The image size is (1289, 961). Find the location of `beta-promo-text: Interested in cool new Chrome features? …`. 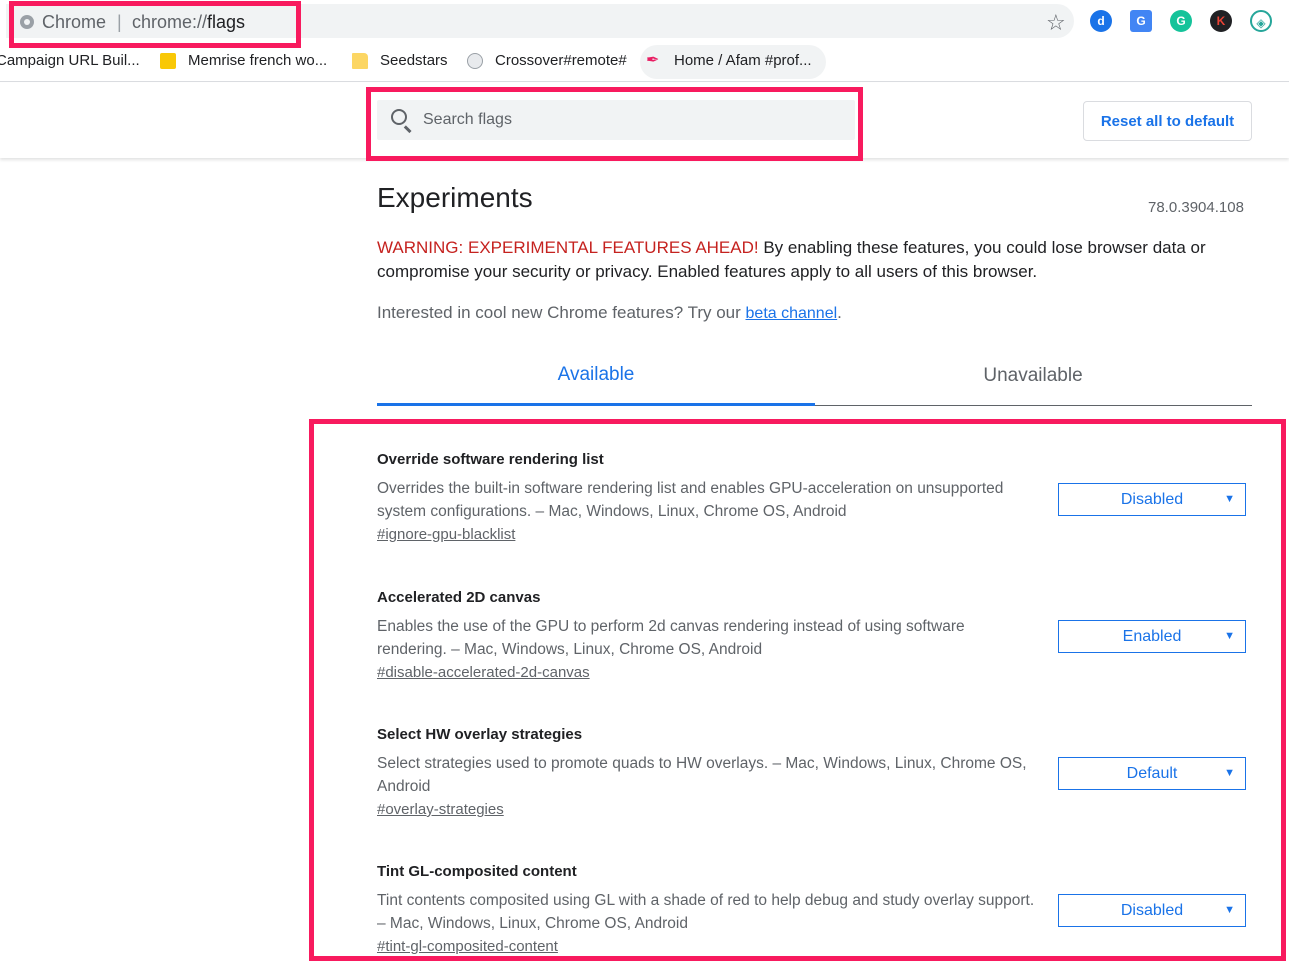

beta-promo-text: Interested in cool new Chrome features? … is located at coordinates (561, 312).